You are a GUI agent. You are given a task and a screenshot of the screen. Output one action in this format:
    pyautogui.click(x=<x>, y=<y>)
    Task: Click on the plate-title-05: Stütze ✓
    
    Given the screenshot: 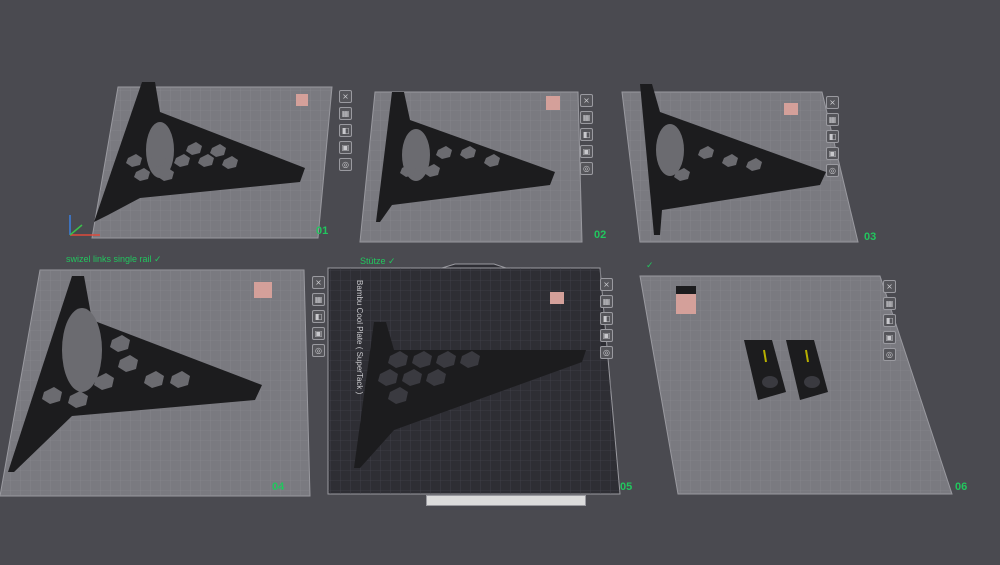 What is the action you would take?
    pyautogui.click(x=378, y=261)
    